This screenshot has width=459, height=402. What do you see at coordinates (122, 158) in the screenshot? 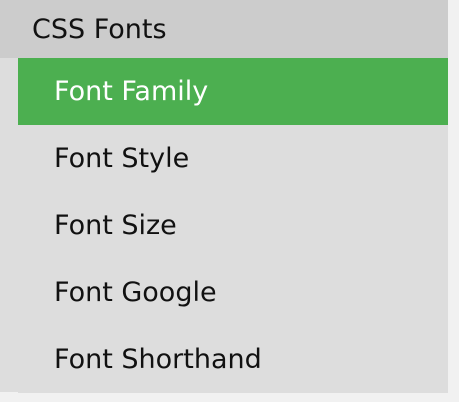
I see `menu-item-label: Font Style` at bounding box center [122, 158].